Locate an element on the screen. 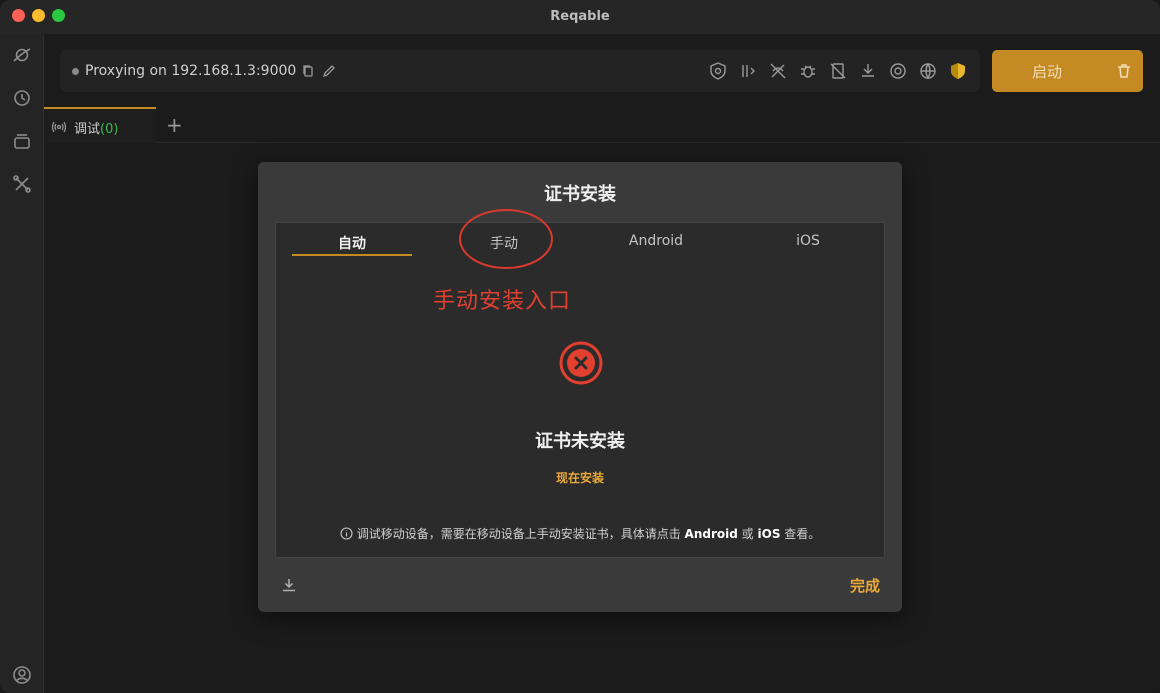 Image resolution: width=1160 pixels, height=693 pixels. tab-debug-label: 调试(0) is located at coordinates (96, 127).